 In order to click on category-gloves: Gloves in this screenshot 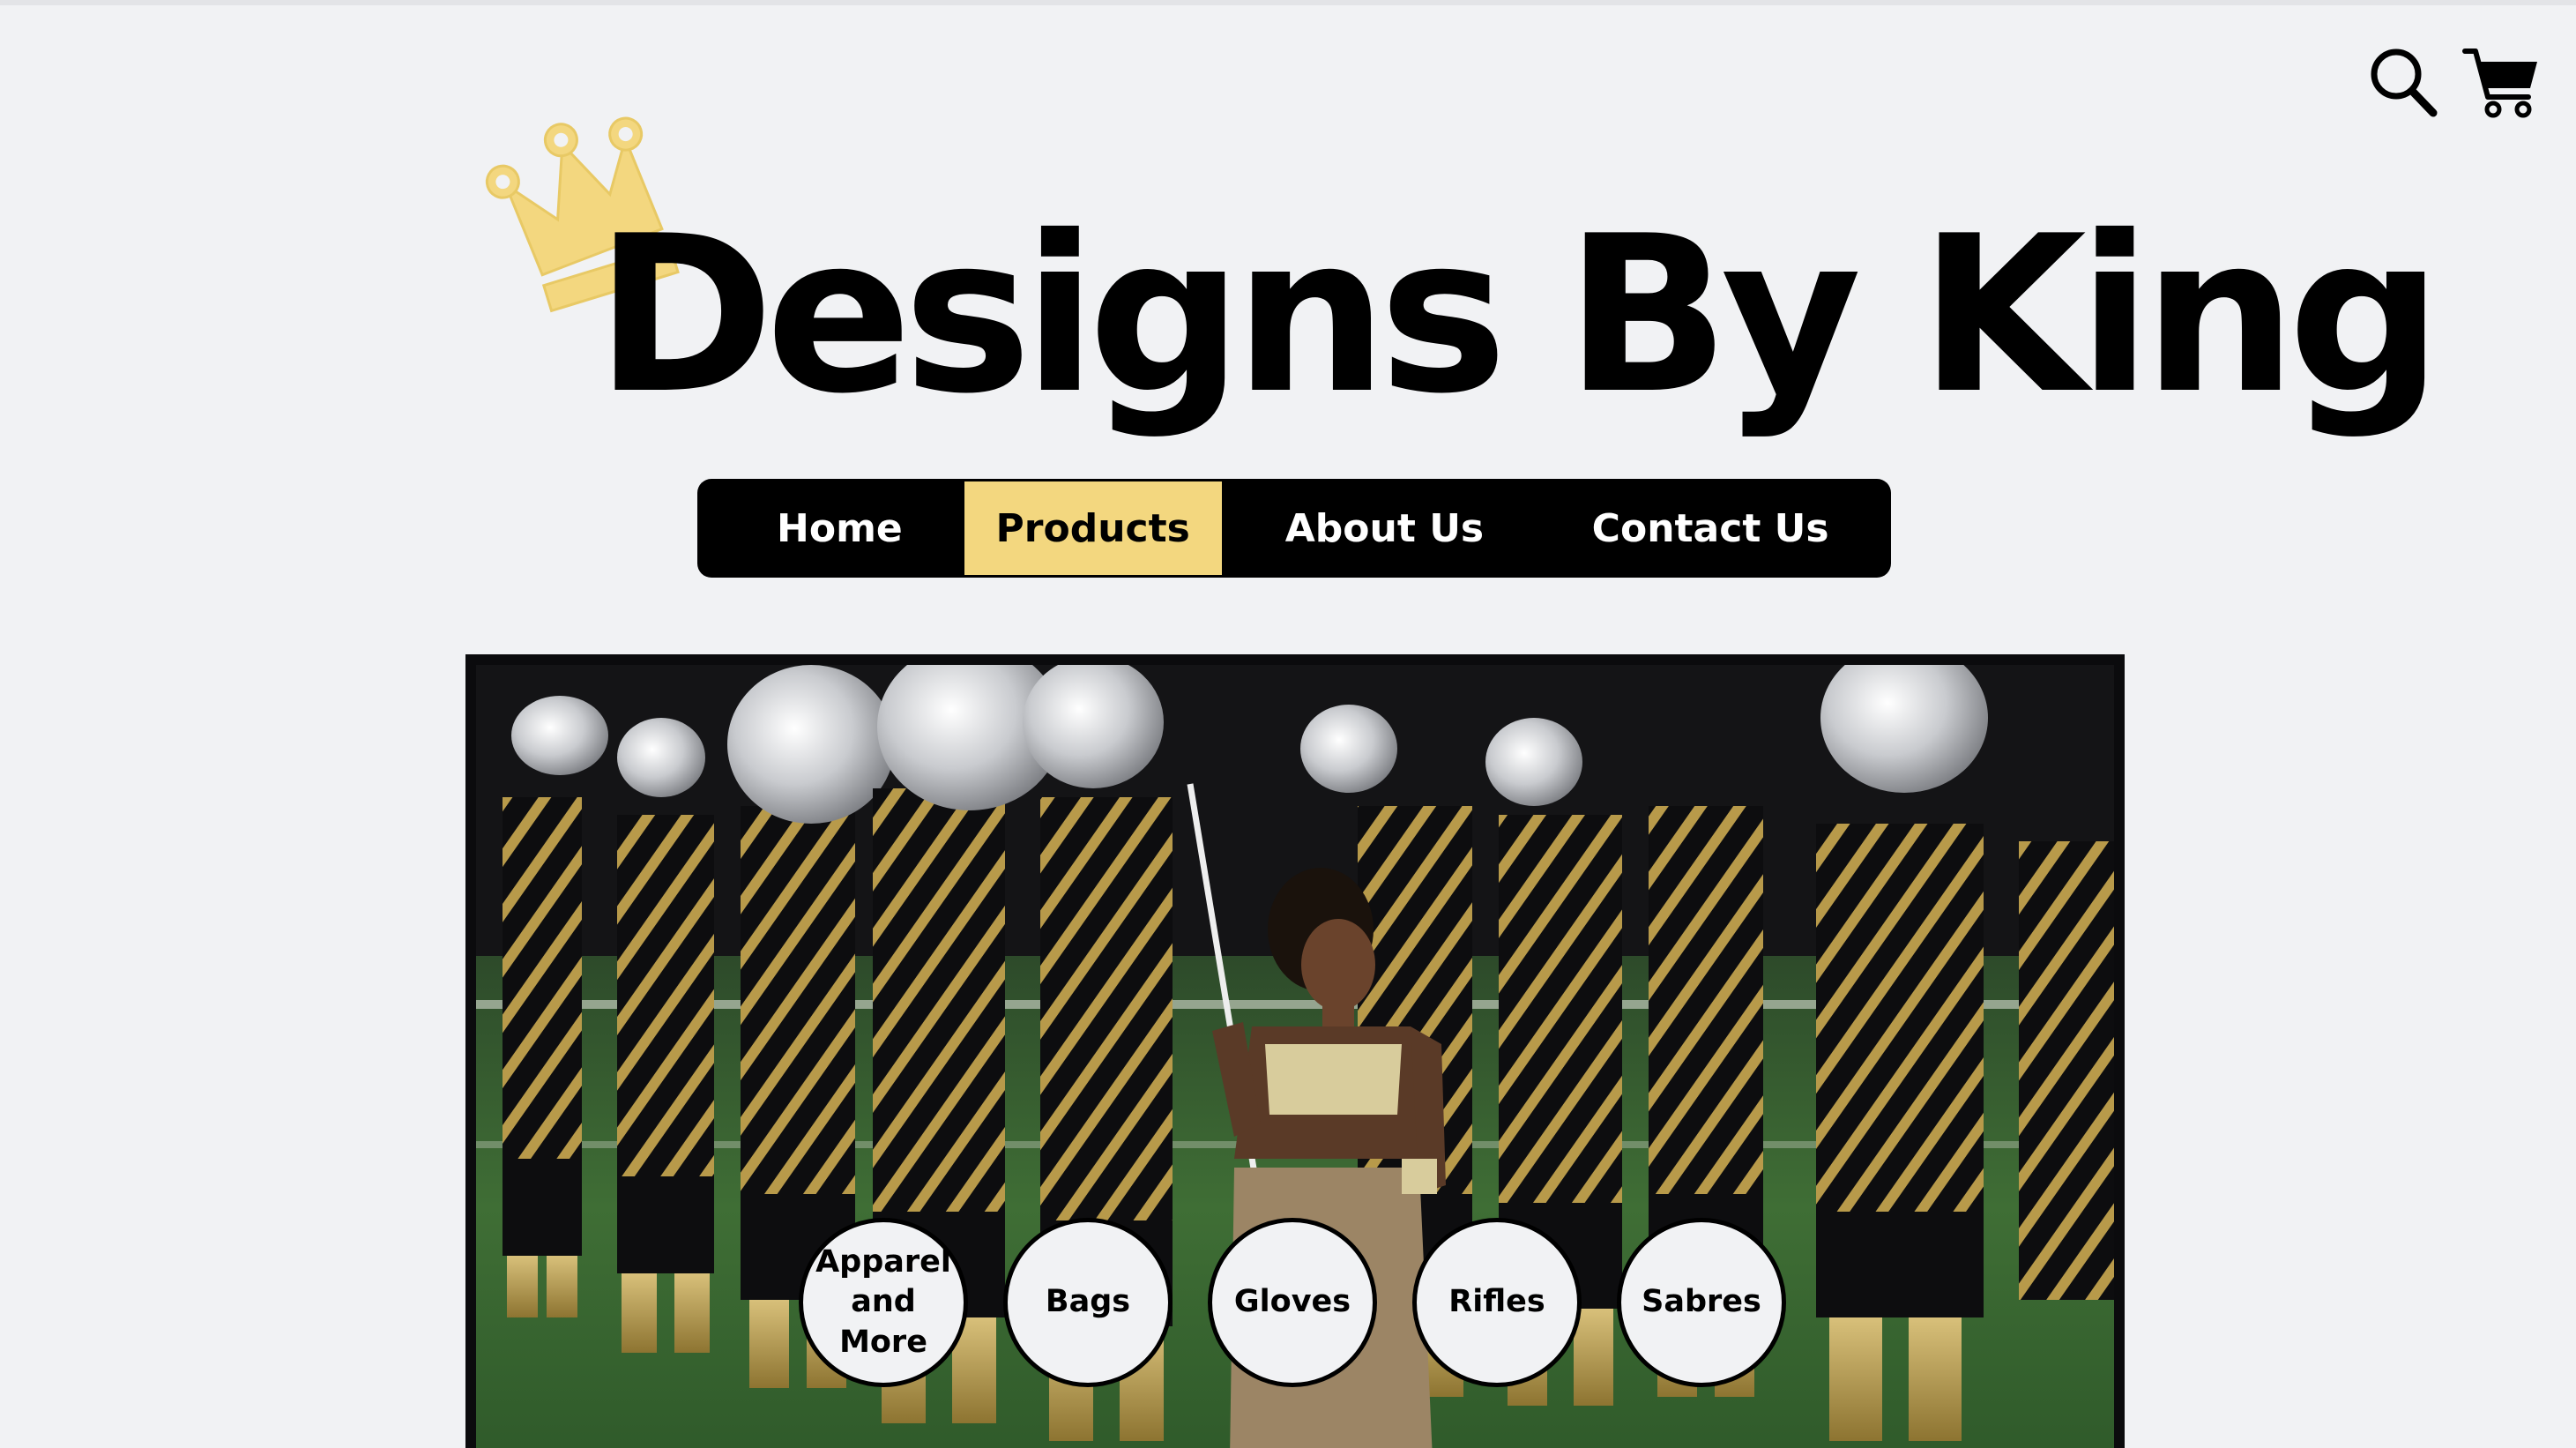, I will do `click(1292, 1302)`.